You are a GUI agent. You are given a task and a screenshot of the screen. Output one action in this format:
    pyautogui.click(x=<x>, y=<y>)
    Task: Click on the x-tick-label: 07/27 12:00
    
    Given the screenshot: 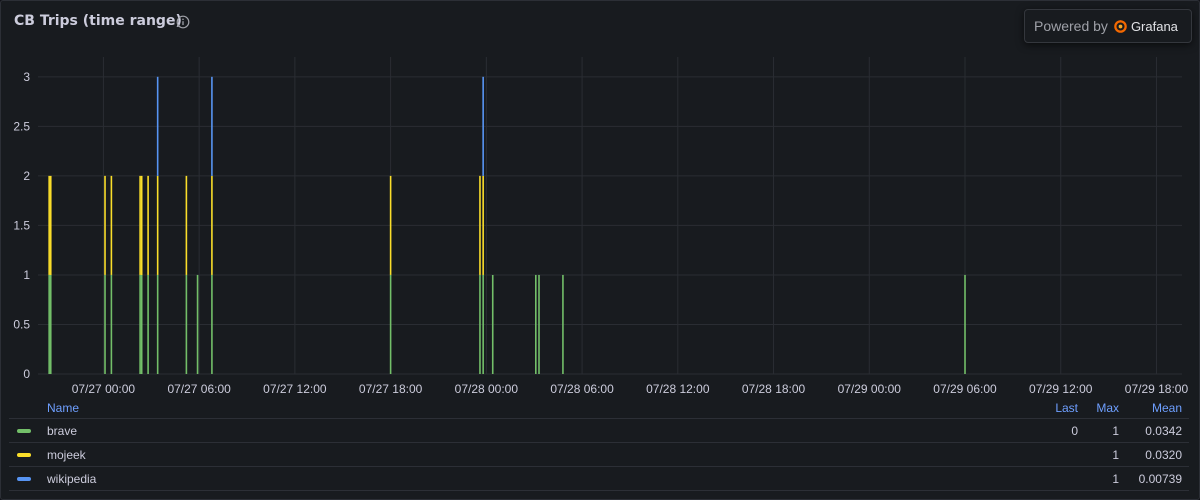 What is the action you would take?
    pyautogui.click(x=295, y=389)
    